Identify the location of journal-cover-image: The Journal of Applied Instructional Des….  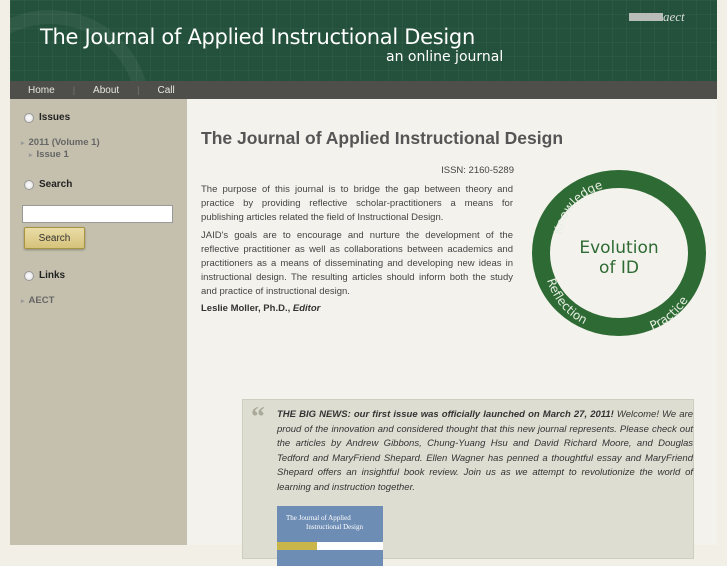
(330, 536).